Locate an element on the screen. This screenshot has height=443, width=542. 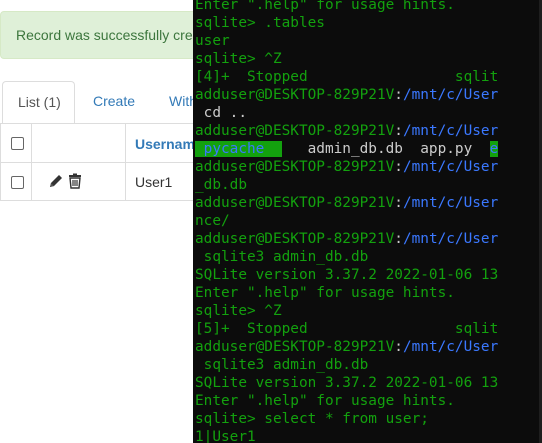
terminal-text: e is located at coordinates (494, 149).